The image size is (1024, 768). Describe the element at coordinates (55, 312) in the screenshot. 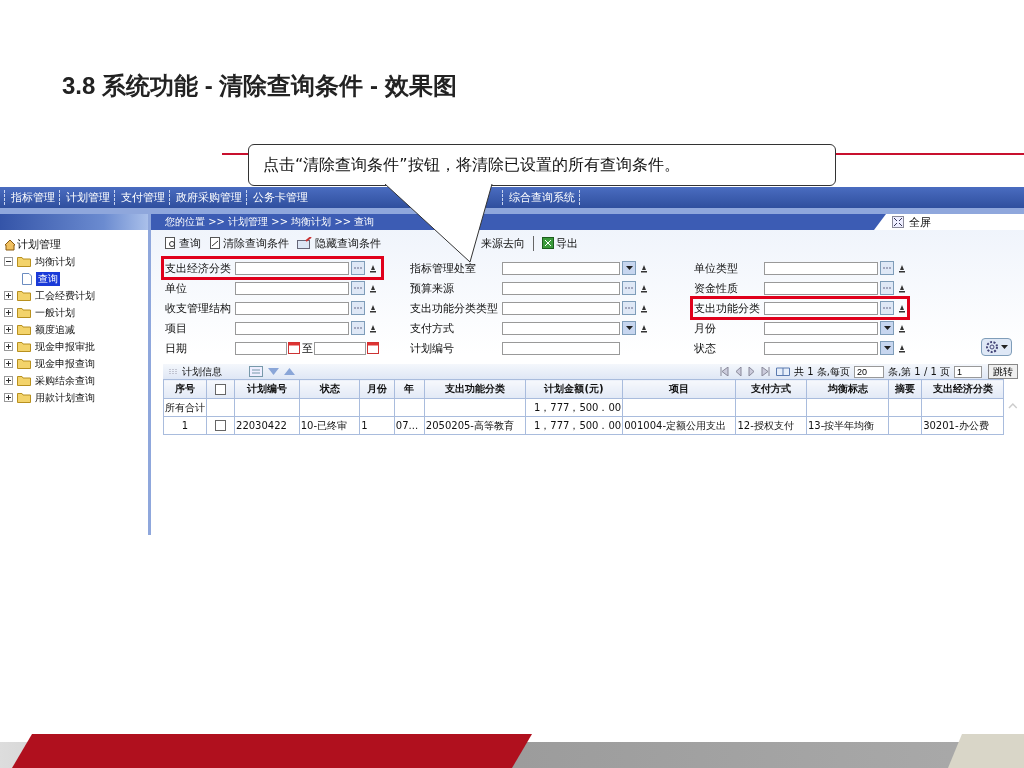

I see `tree-item: 一般计划` at that location.